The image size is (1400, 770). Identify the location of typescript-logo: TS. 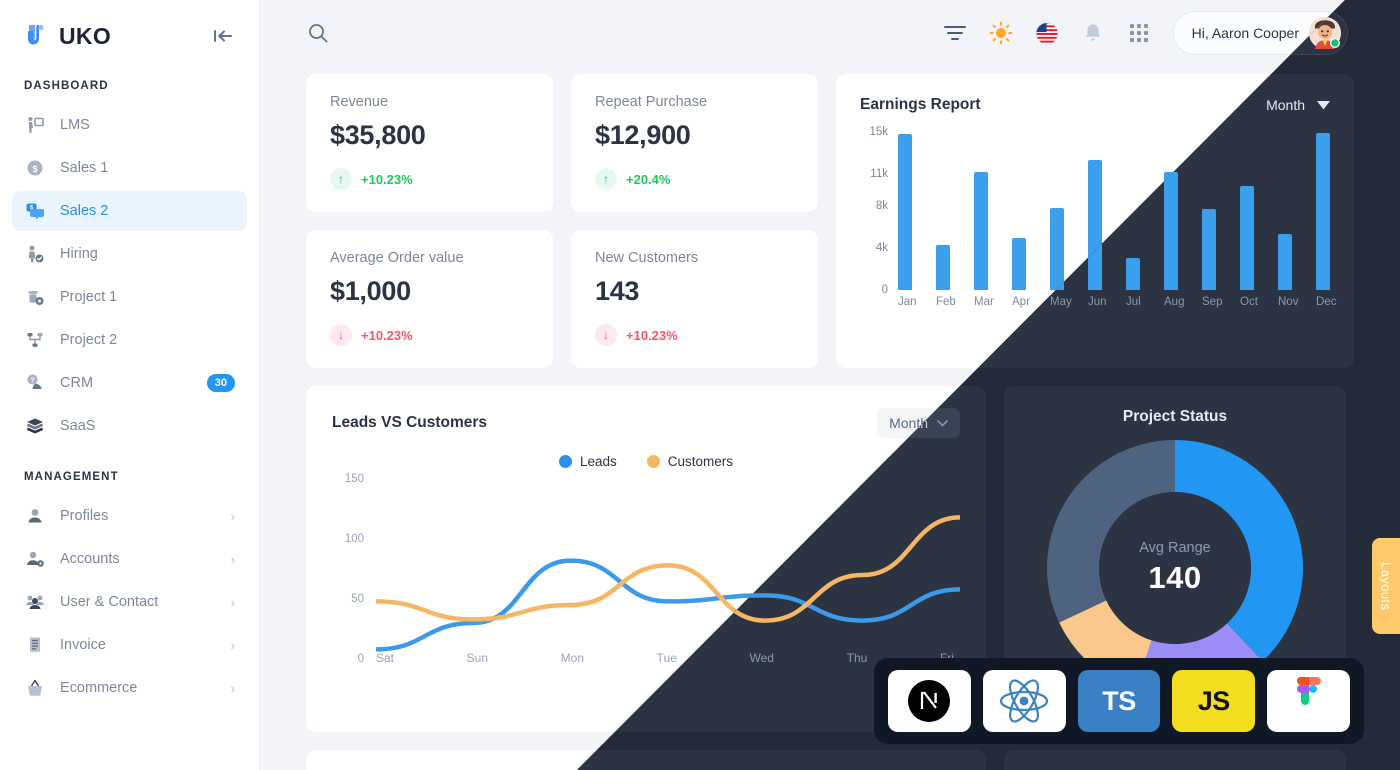
(1119, 701).